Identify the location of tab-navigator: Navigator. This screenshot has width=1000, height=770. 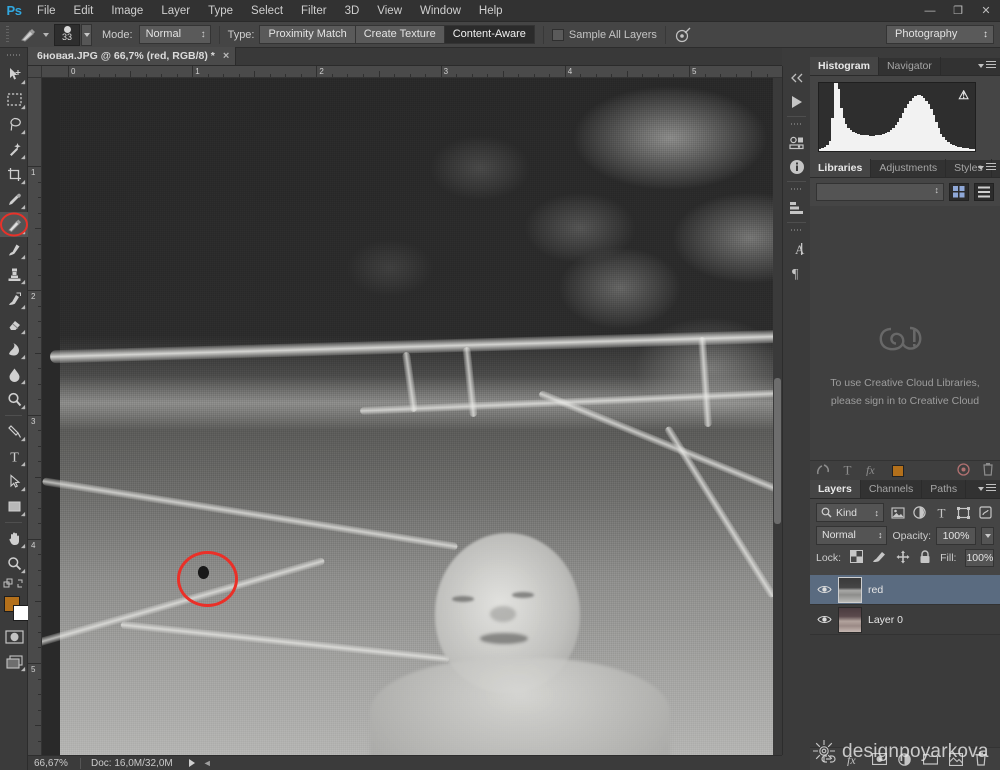
(910, 66).